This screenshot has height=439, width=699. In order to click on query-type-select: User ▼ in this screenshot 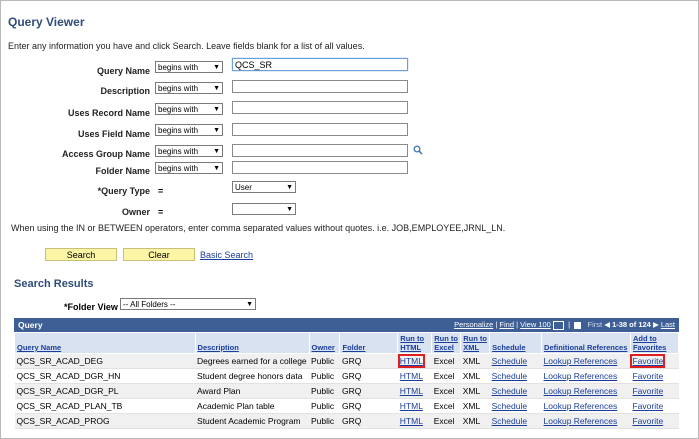, I will do `click(264, 187)`.